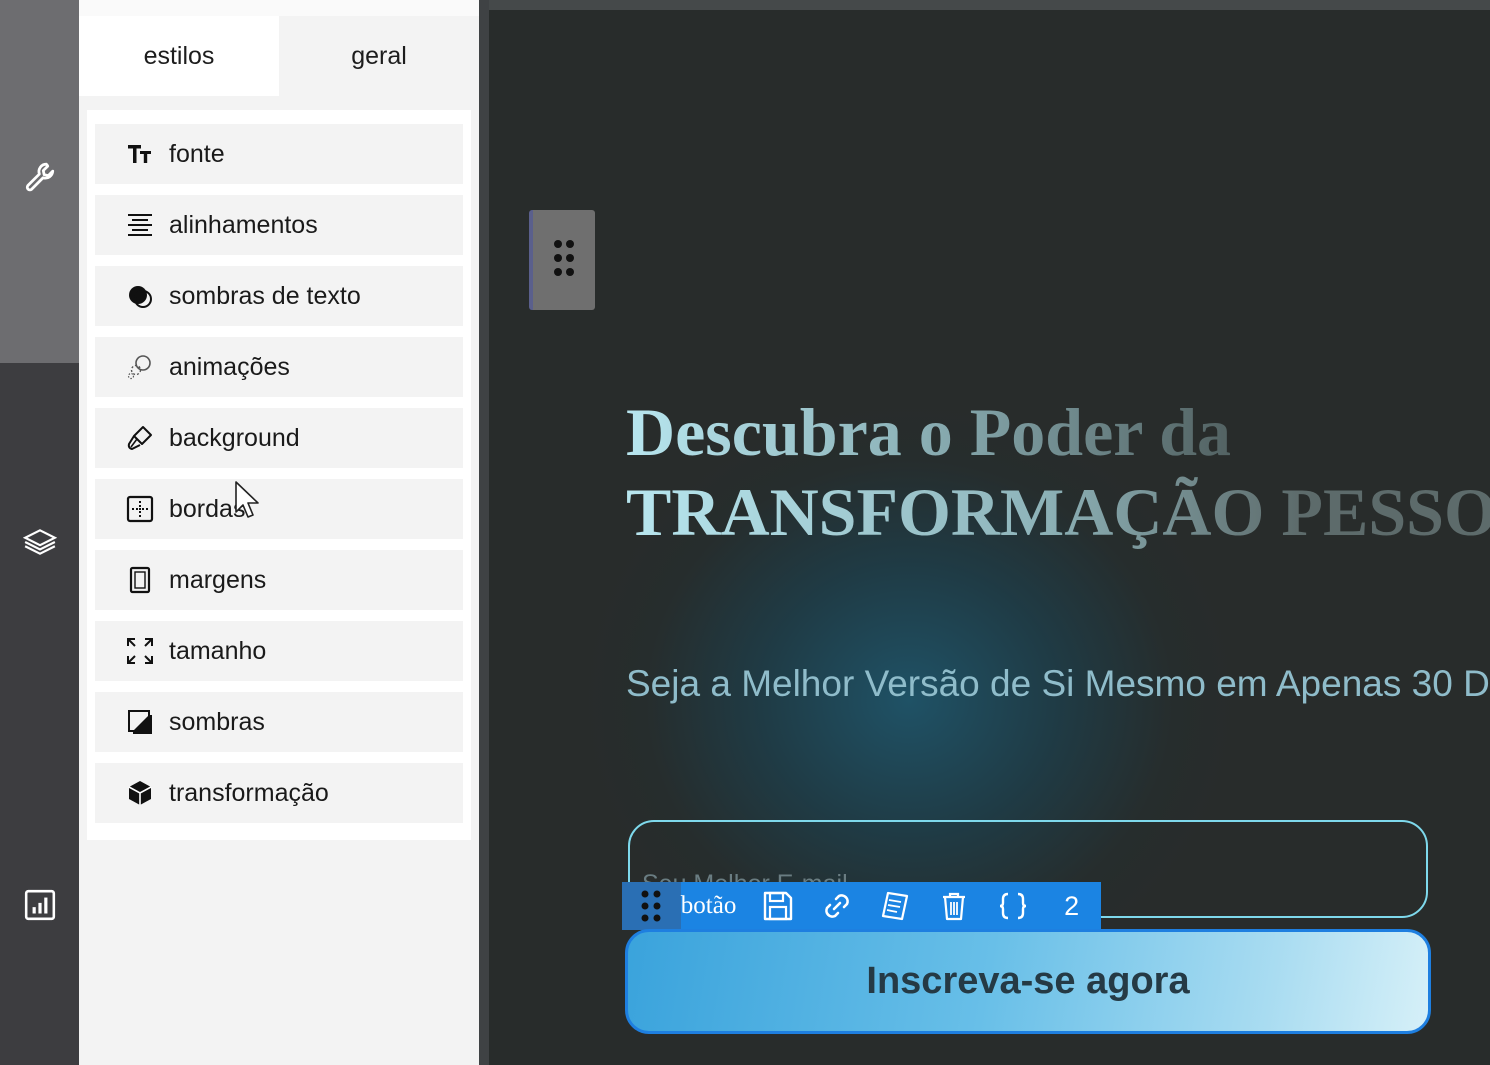  Describe the element at coordinates (1071, 906) in the screenshot. I see `toolbar-level-count: 2` at that location.